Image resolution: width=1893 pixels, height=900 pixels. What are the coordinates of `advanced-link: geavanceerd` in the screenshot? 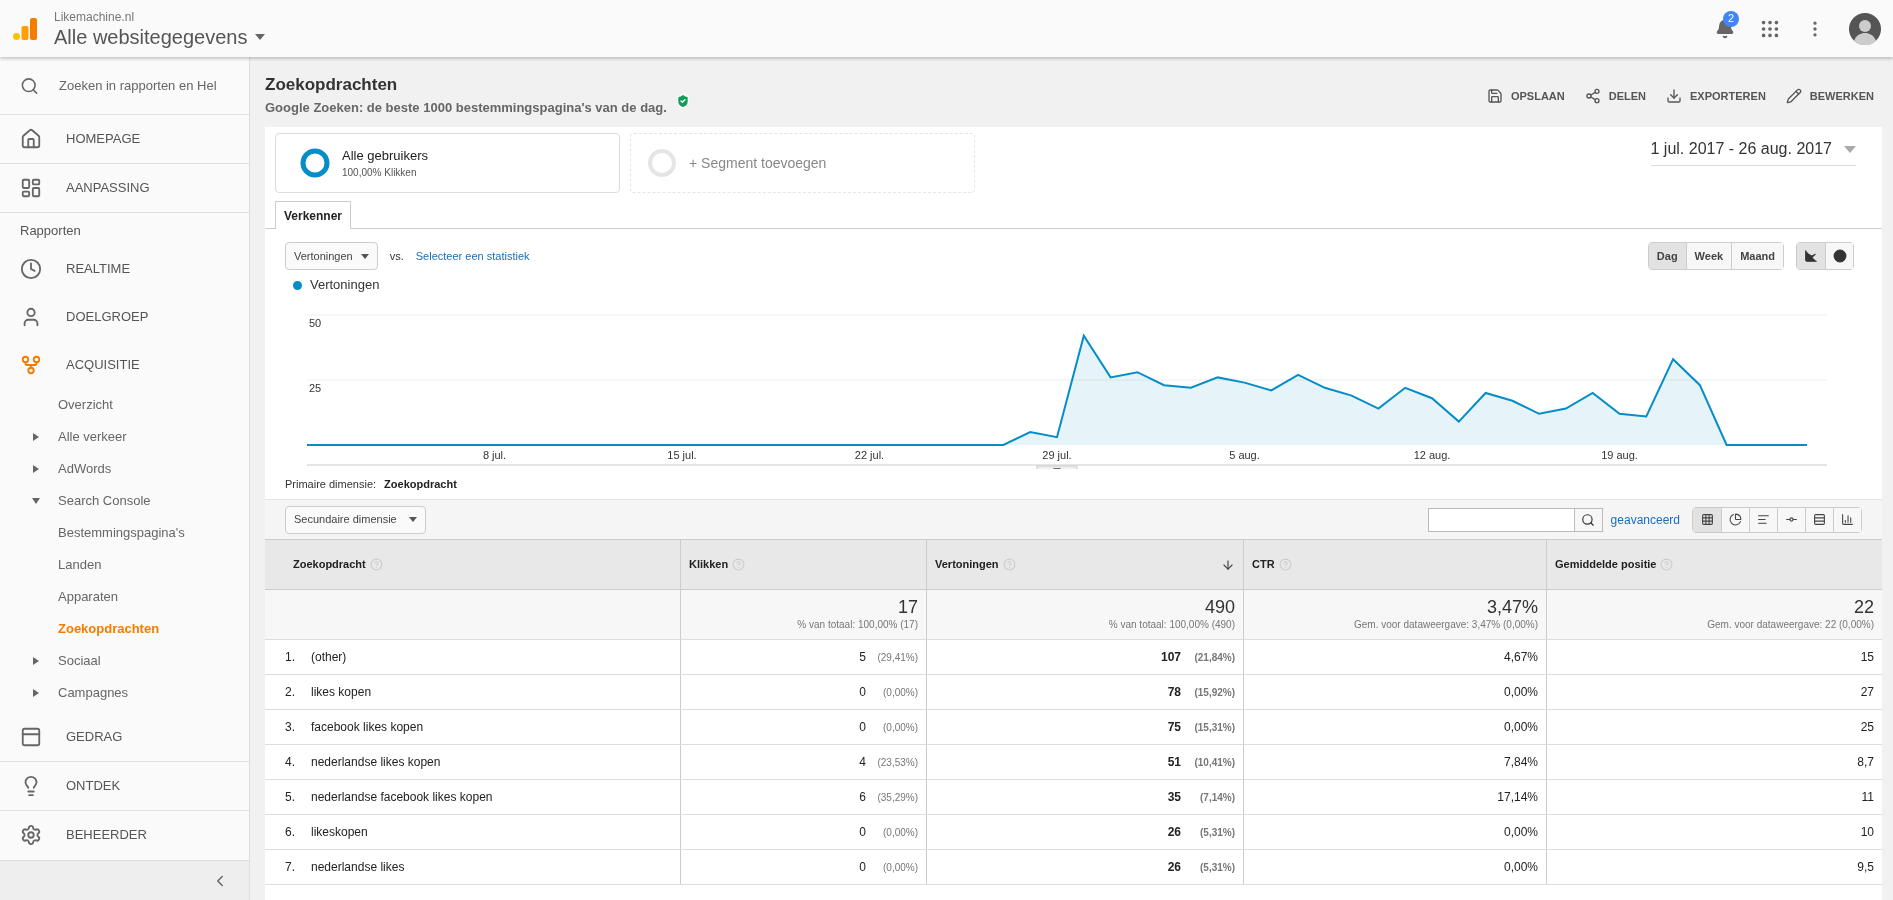 It's located at (1645, 519).